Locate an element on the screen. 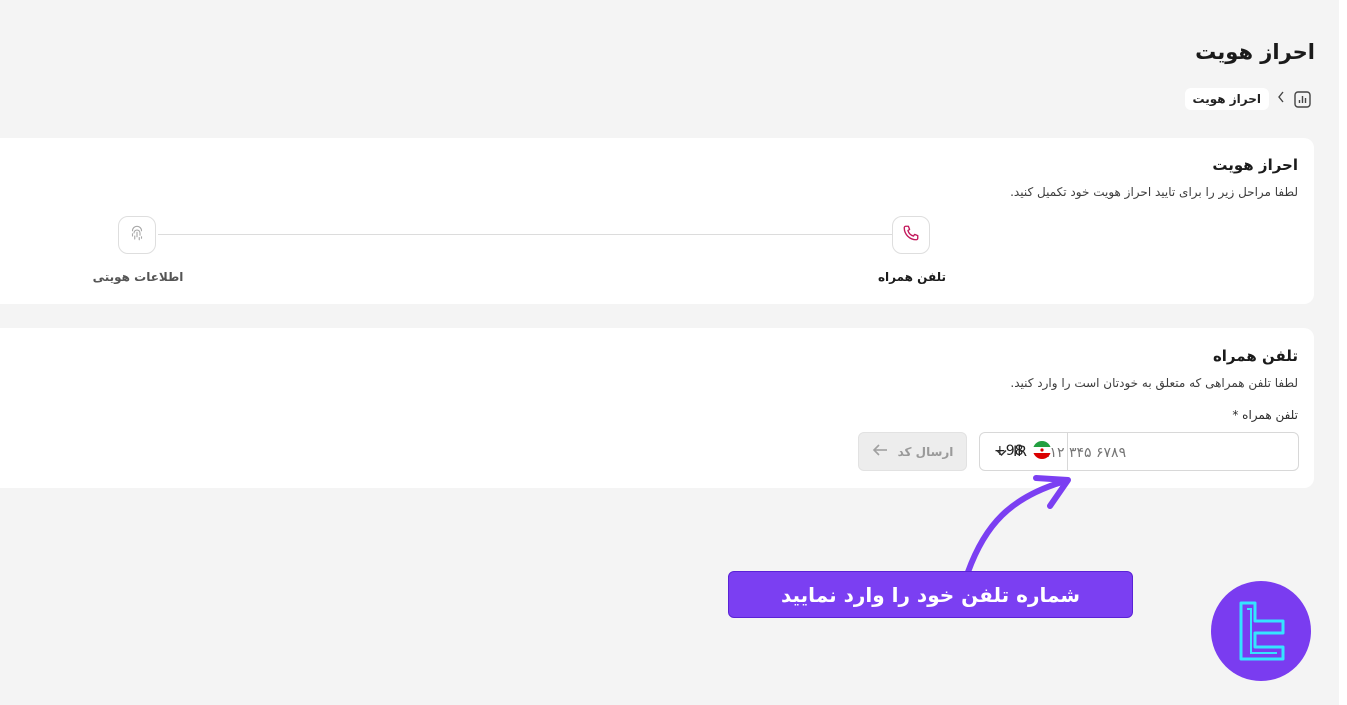 The image size is (1347, 705). chevron-down-icon is located at coordinates (1001, 451).